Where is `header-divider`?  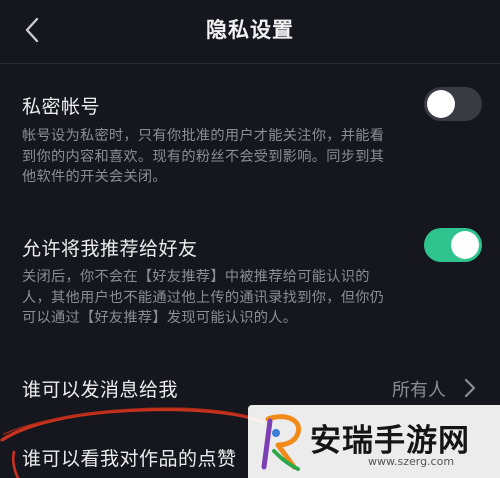
header-divider is located at coordinates (250, 63).